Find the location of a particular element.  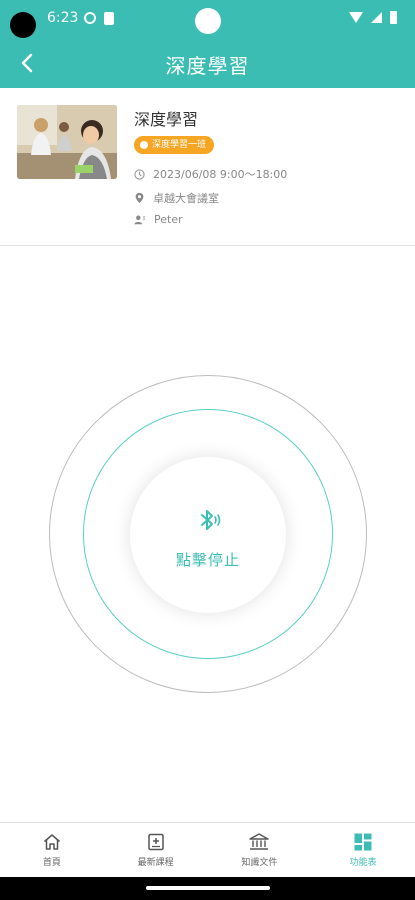

stop-label: 點擊停止 is located at coordinates (207, 560).